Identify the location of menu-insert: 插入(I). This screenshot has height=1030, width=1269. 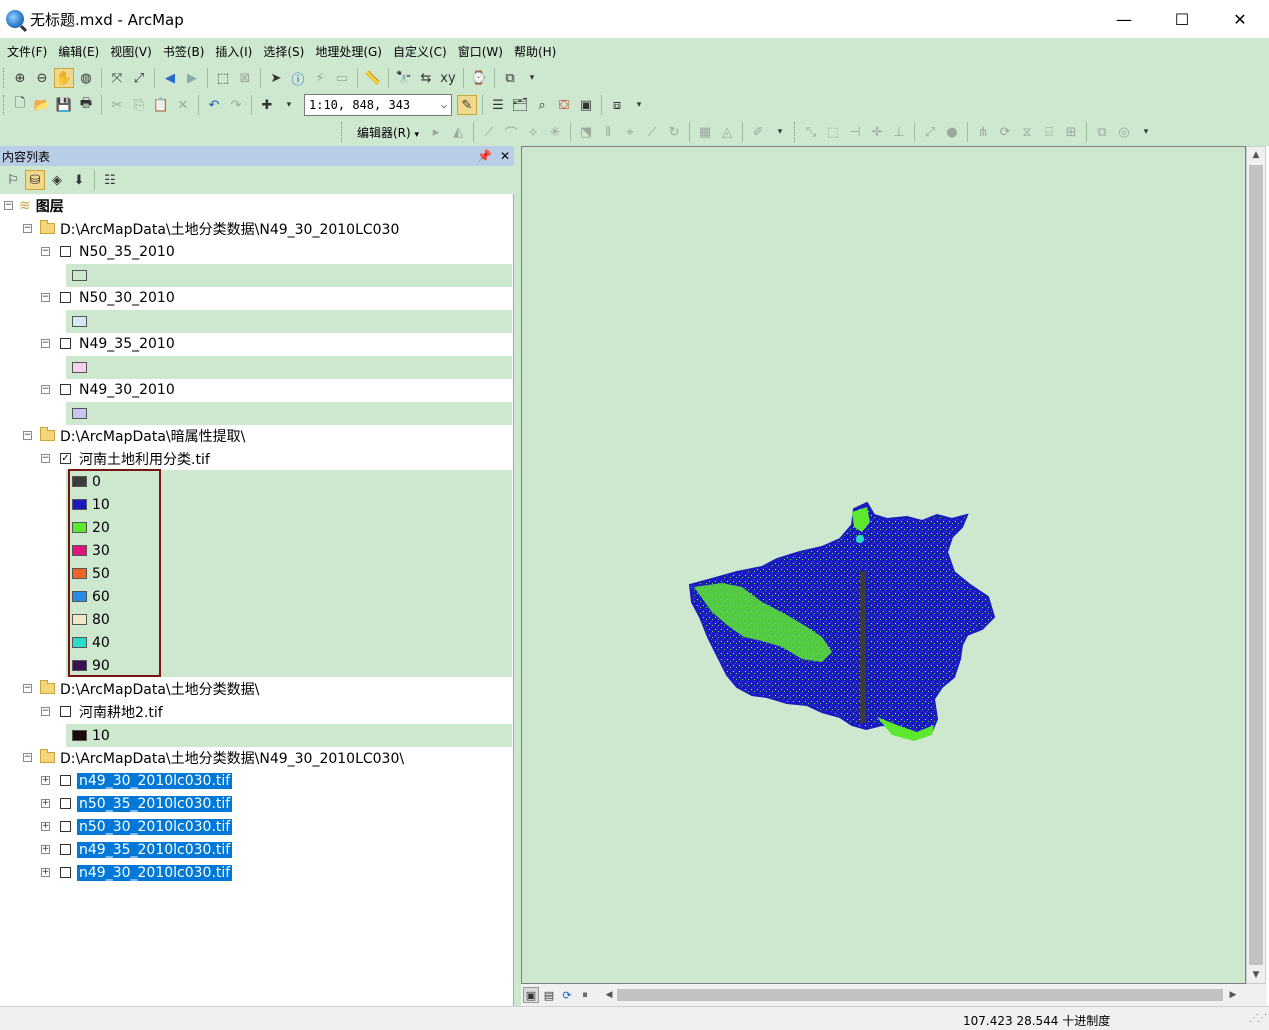
(236, 51).